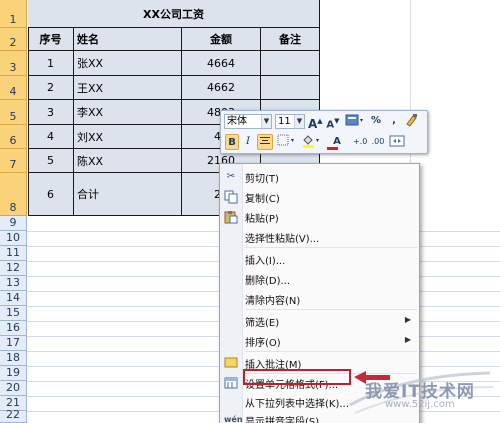 This screenshot has width=500, height=423. What do you see at coordinates (221, 39) in the screenshot?
I see `header-cell-amount: 金额` at bounding box center [221, 39].